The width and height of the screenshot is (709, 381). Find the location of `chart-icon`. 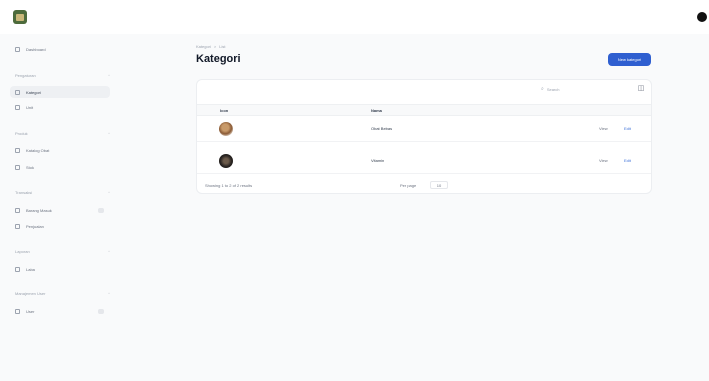

chart-icon is located at coordinates (17, 269).